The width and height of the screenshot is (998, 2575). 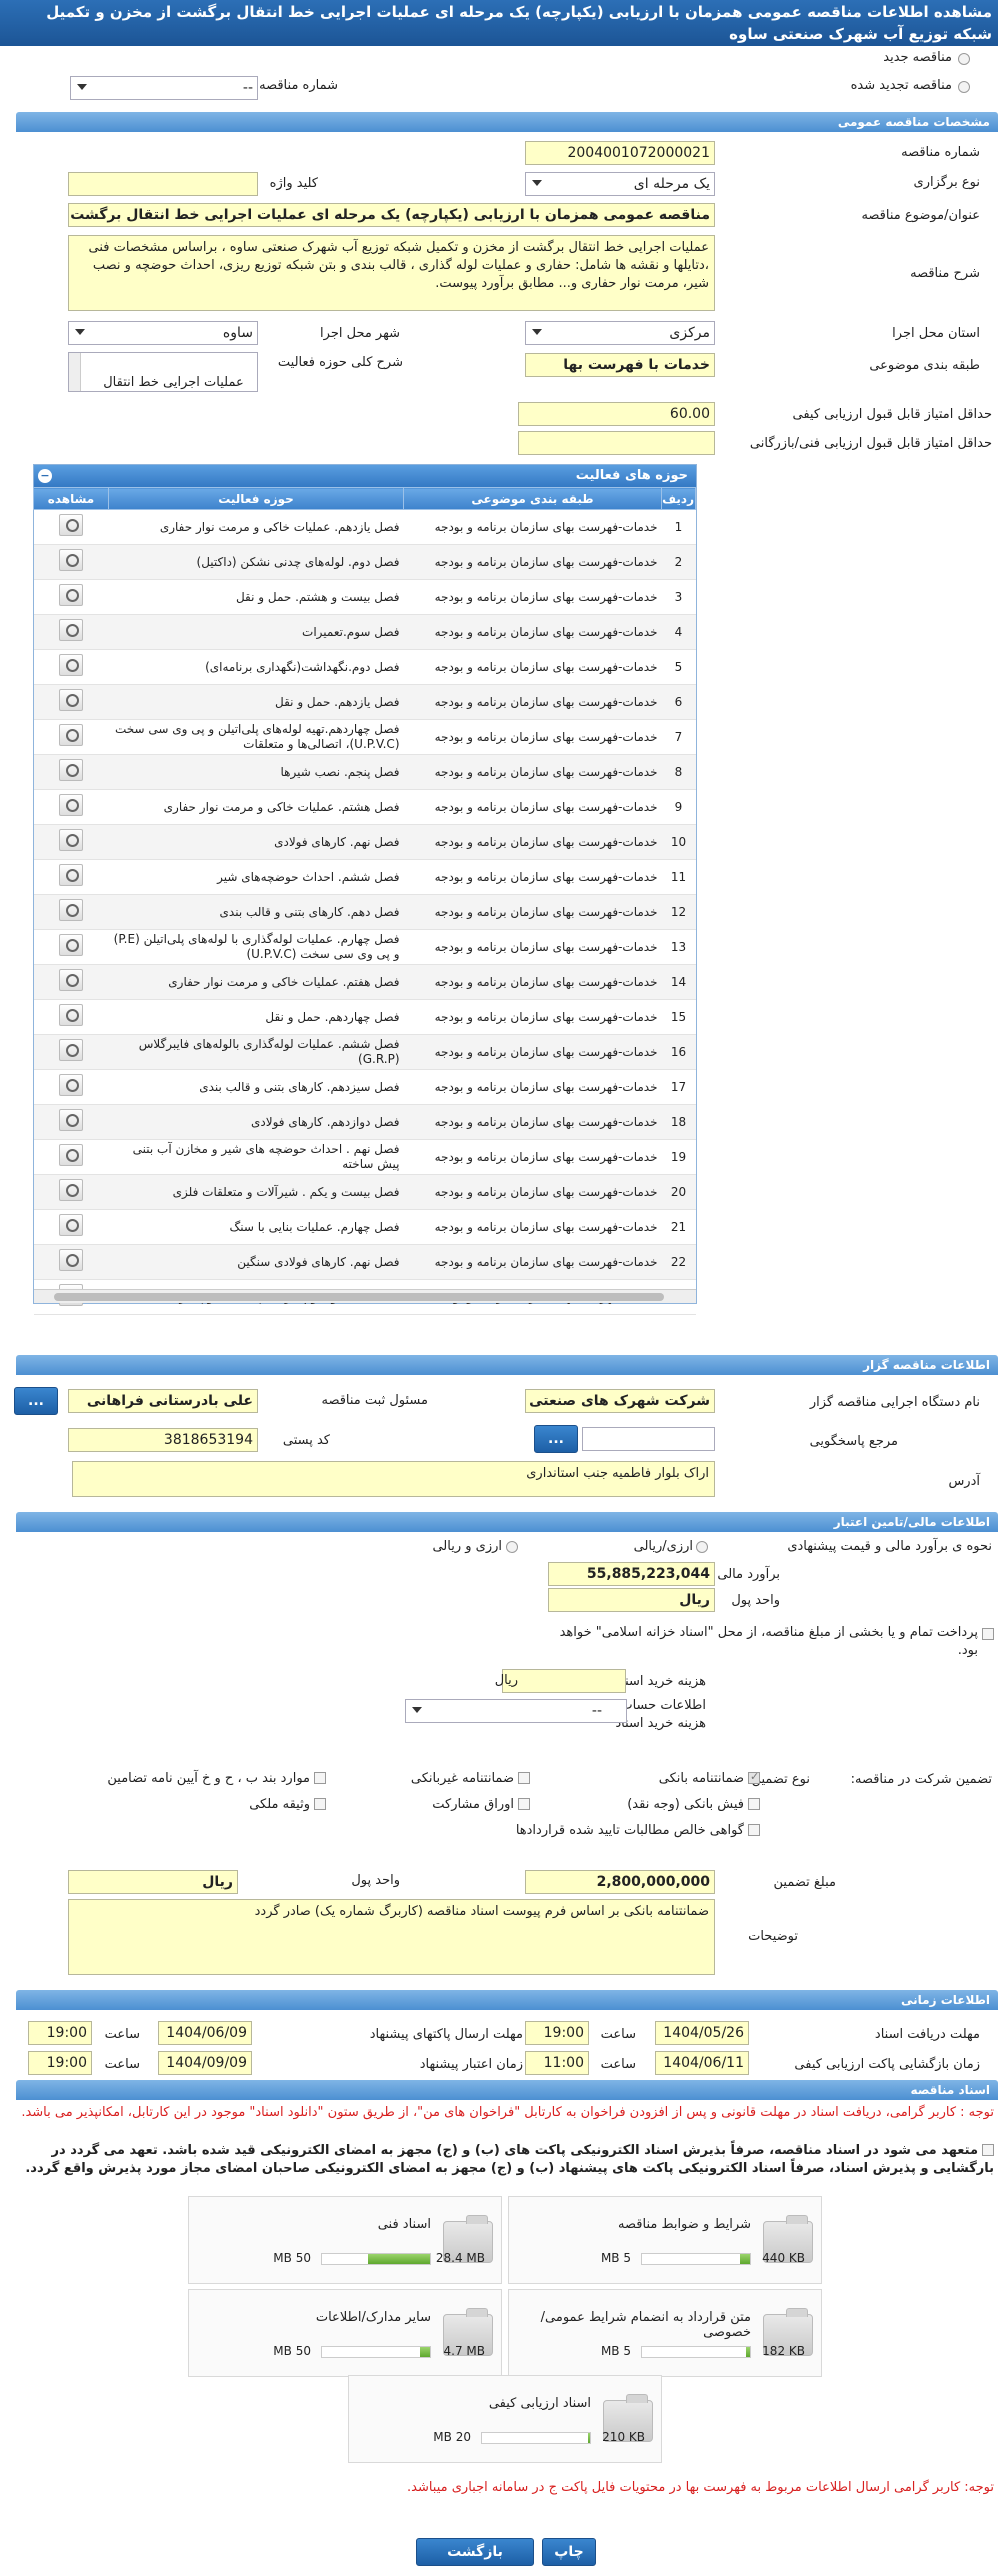 What do you see at coordinates (748, 1574) in the screenshot?
I see `estimate-label: برآورد مالی` at bounding box center [748, 1574].